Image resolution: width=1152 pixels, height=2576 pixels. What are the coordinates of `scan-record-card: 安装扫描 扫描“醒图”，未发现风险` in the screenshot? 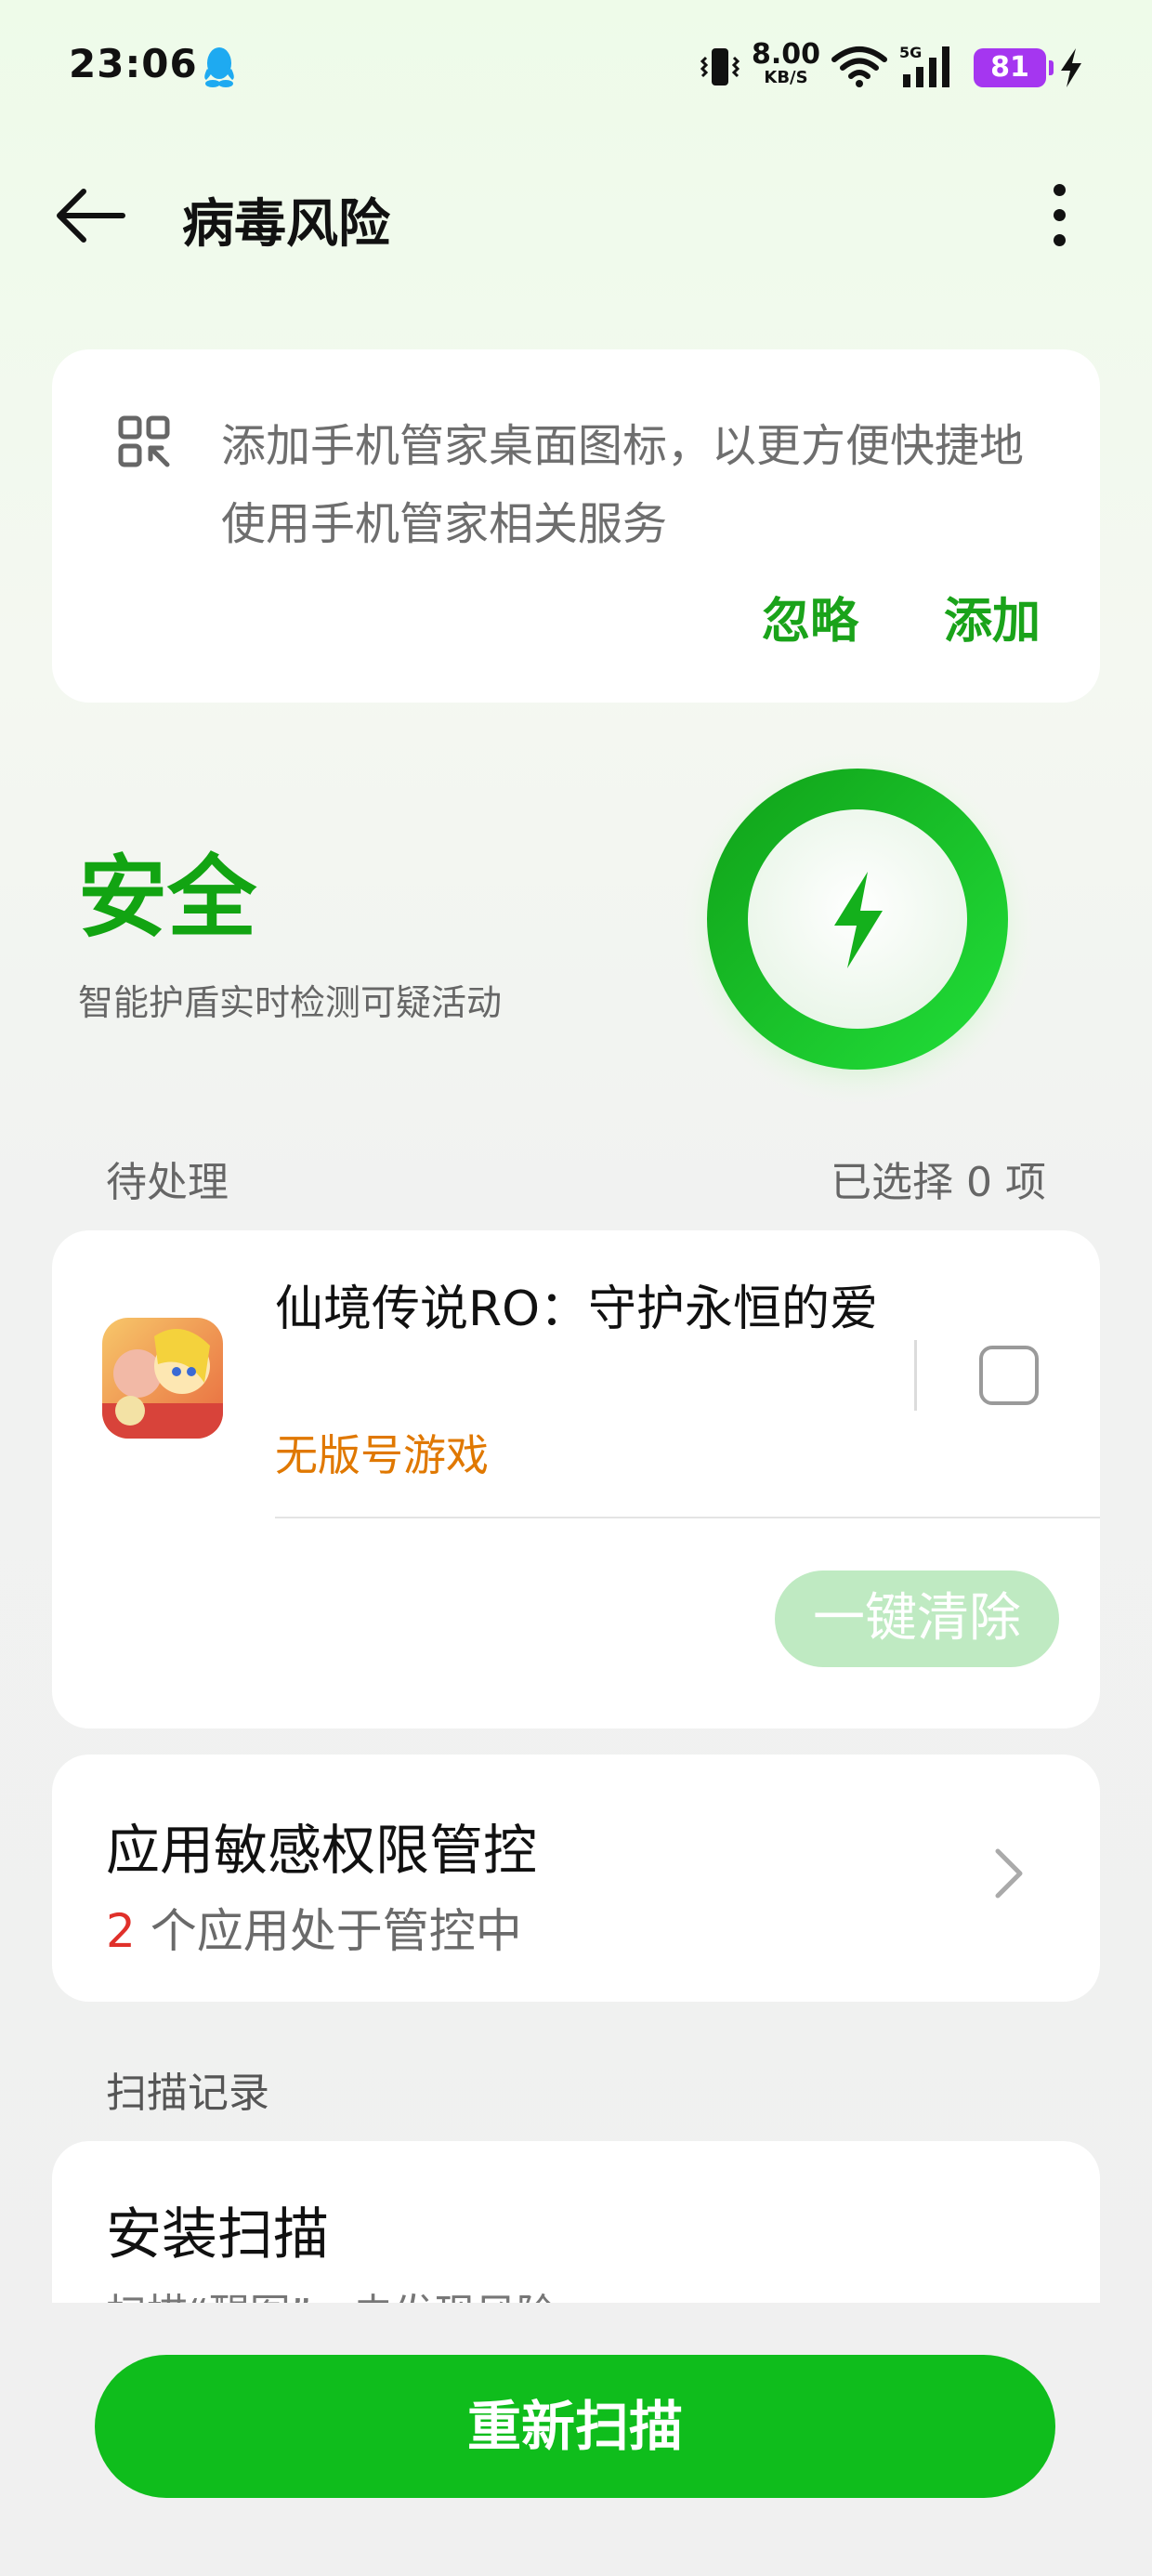 It's located at (576, 2222).